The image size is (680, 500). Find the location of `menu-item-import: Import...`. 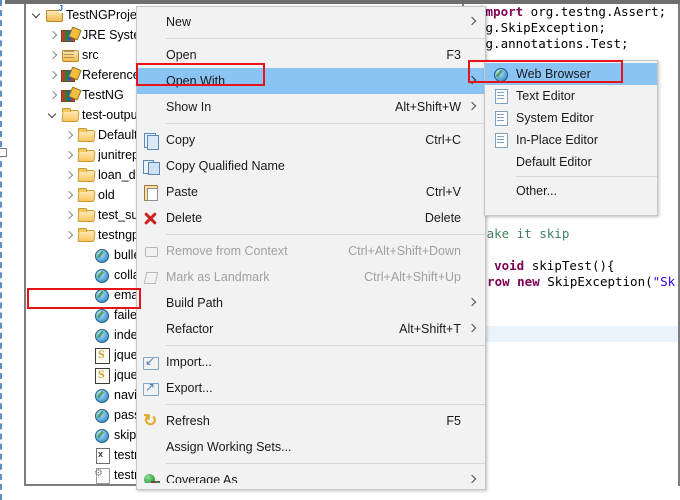

menu-item-import: Import... is located at coordinates (311, 362).